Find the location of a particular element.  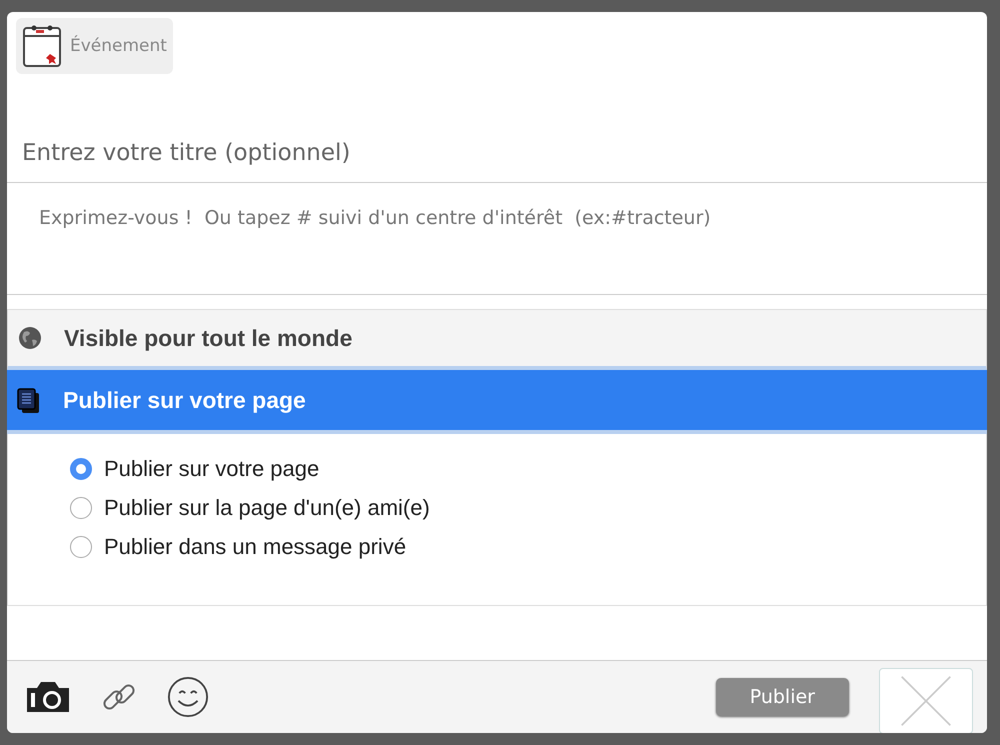

destination-label: Publier sur votre page is located at coordinates (184, 400).